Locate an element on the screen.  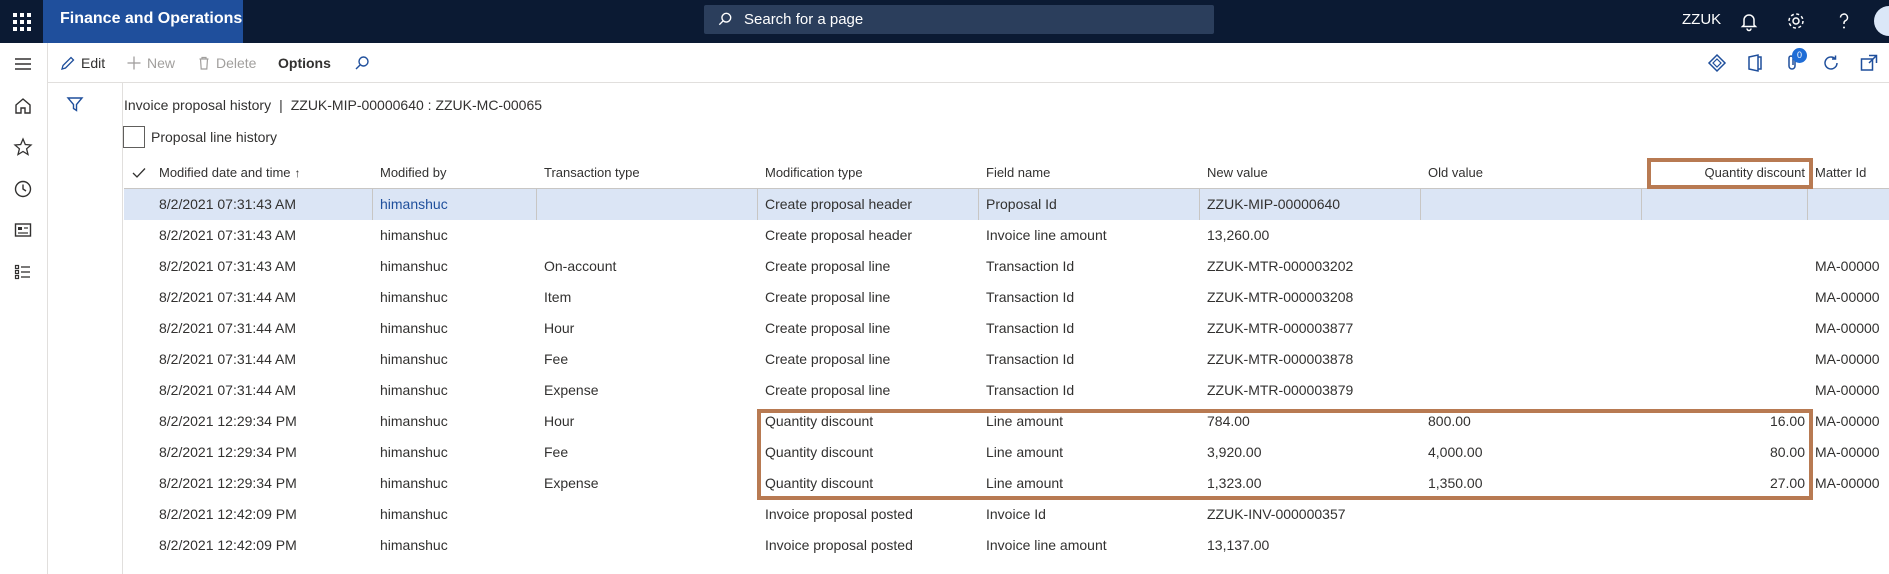
cell-new-value: ZZUK-MTR-000003877 is located at coordinates (1280, 328).